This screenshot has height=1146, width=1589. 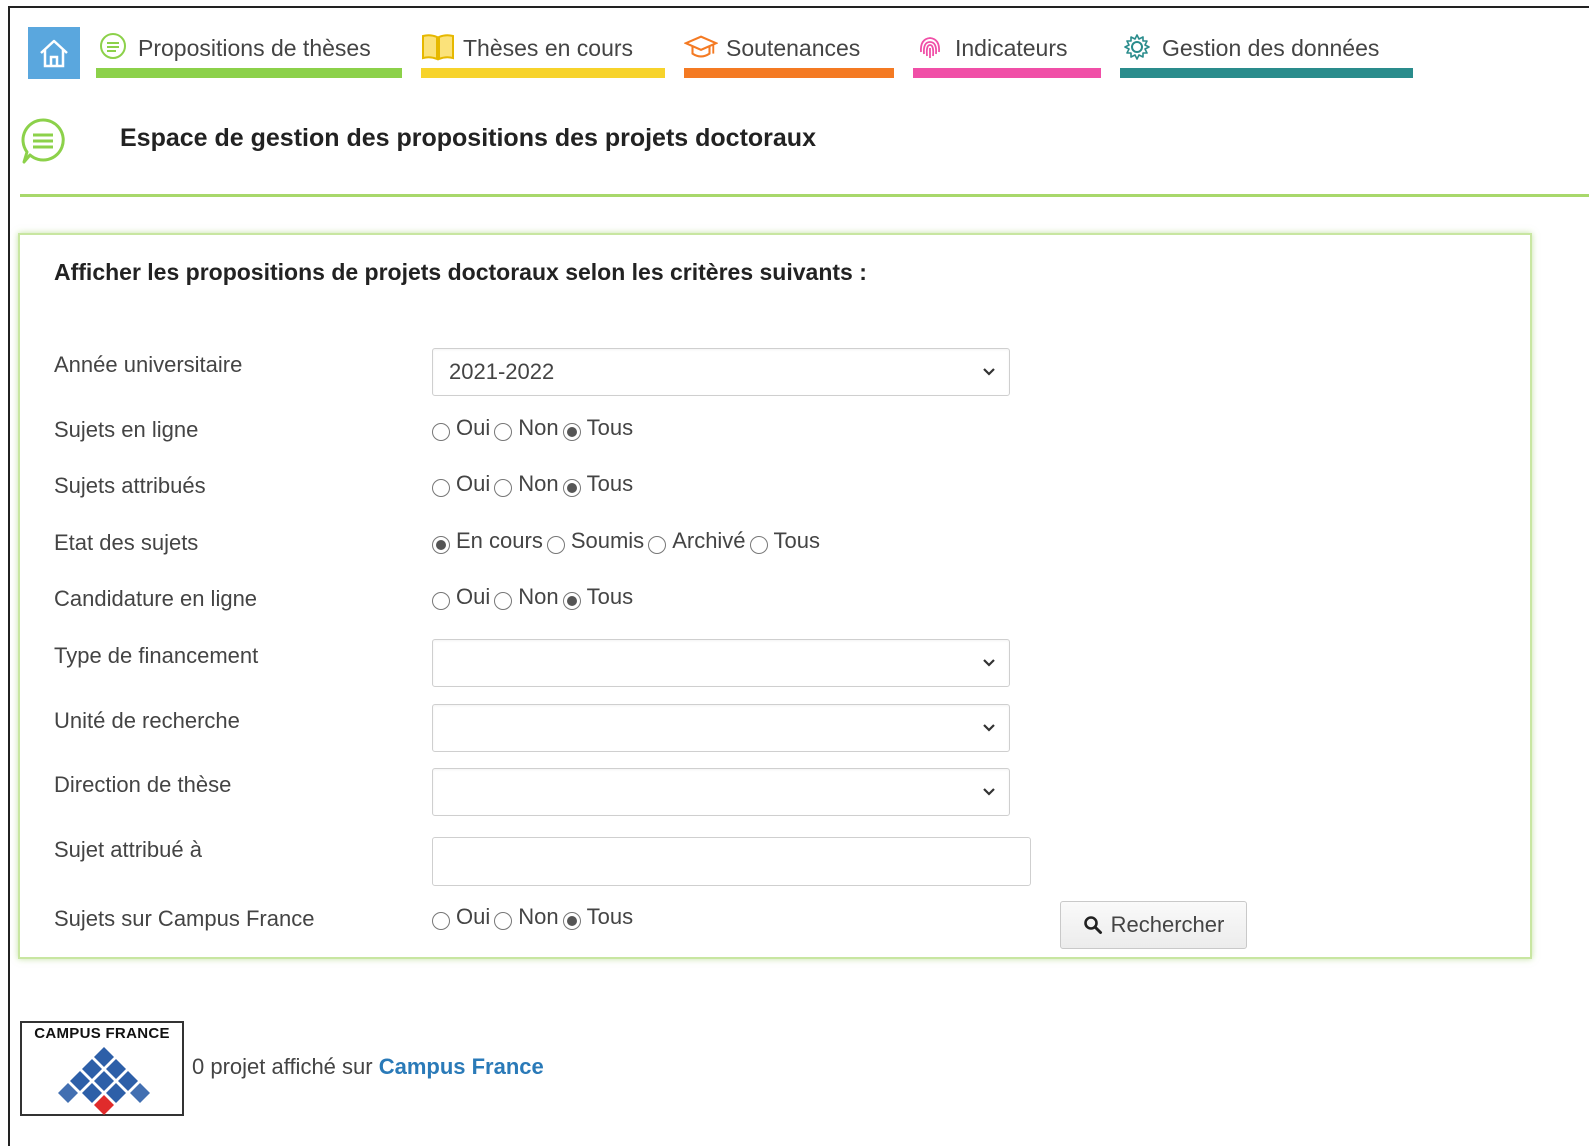 What do you see at coordinates (721, 372) in the screenshot?
I see `annee-select: 2021-2022` at bounding box center [721, 372].